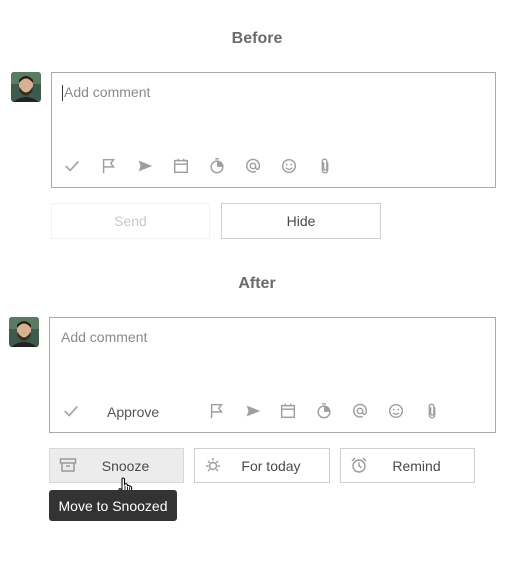 The width and height of the screenshot is (514, 575). I want to click on send-button-label: Send, so click(130, 221).